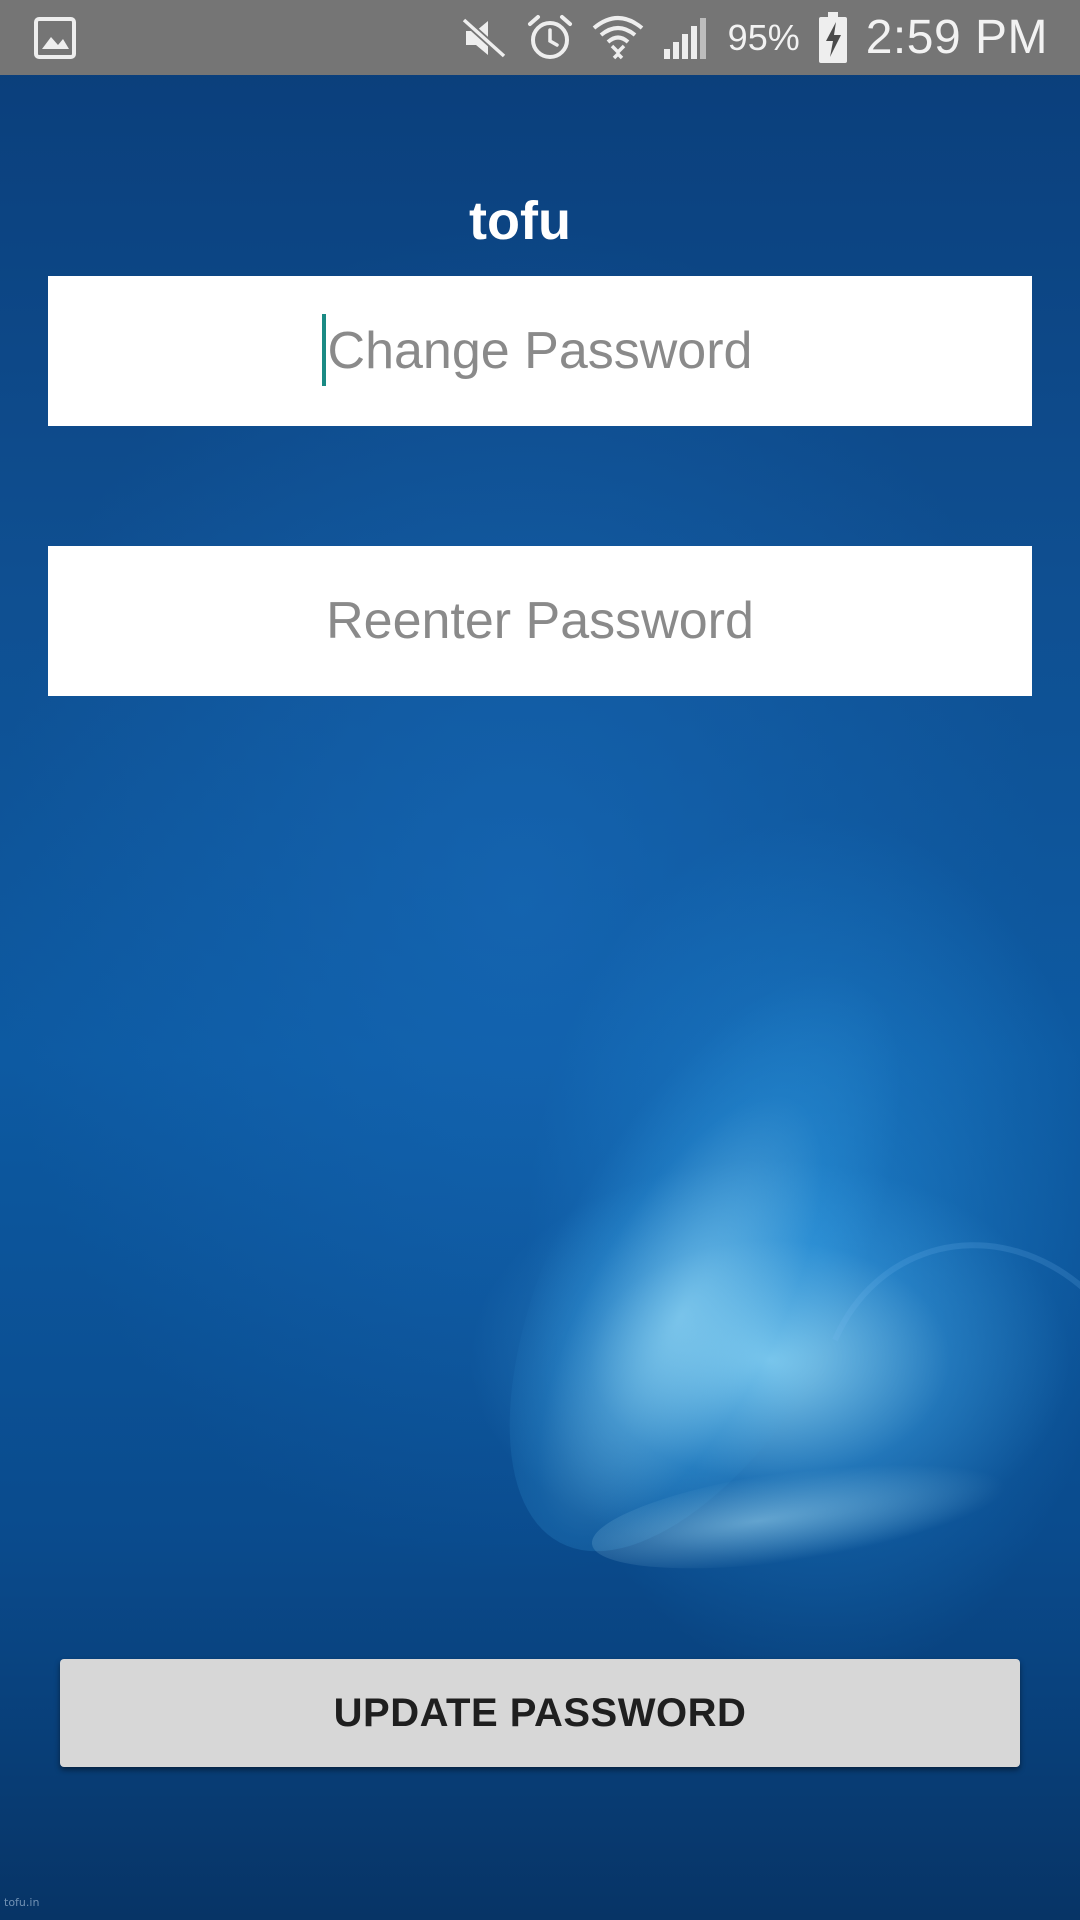 This screenshot has height=1920, width=1080. What do you see at coordinates (686, 38) in the screenshot?
I see `signal-icon` at bounding box center [686, 38].